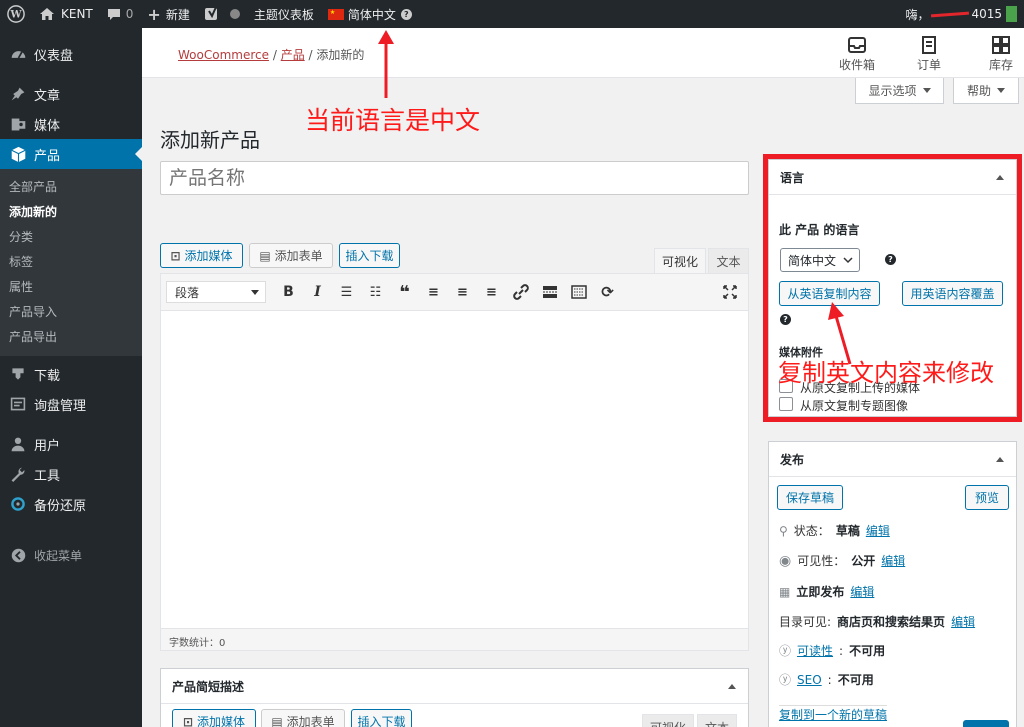  I want to click on visibility-label: 可见性：, so click(821, 561).